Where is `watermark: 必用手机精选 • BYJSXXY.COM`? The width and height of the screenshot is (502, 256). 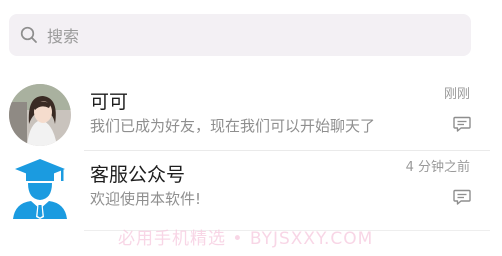
watermark: 必用手机精选 • BYJSXXY.COM is located at coordinates (246, 239).